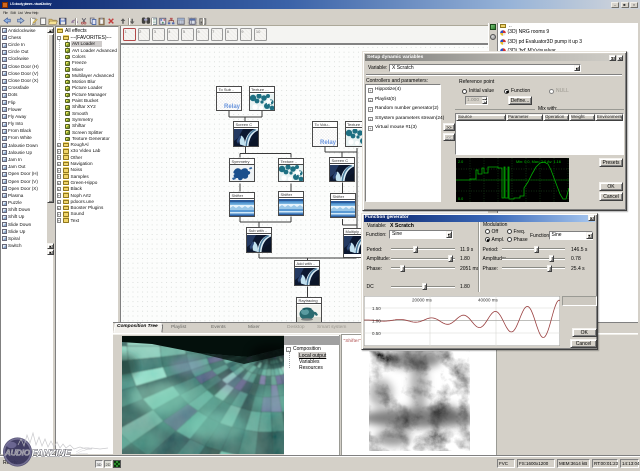 This screenshot has width=640, height=471. Describe the element at coordinates (422, 299) in the screenshot. I see `svg-text: 20000 ms` at that location.